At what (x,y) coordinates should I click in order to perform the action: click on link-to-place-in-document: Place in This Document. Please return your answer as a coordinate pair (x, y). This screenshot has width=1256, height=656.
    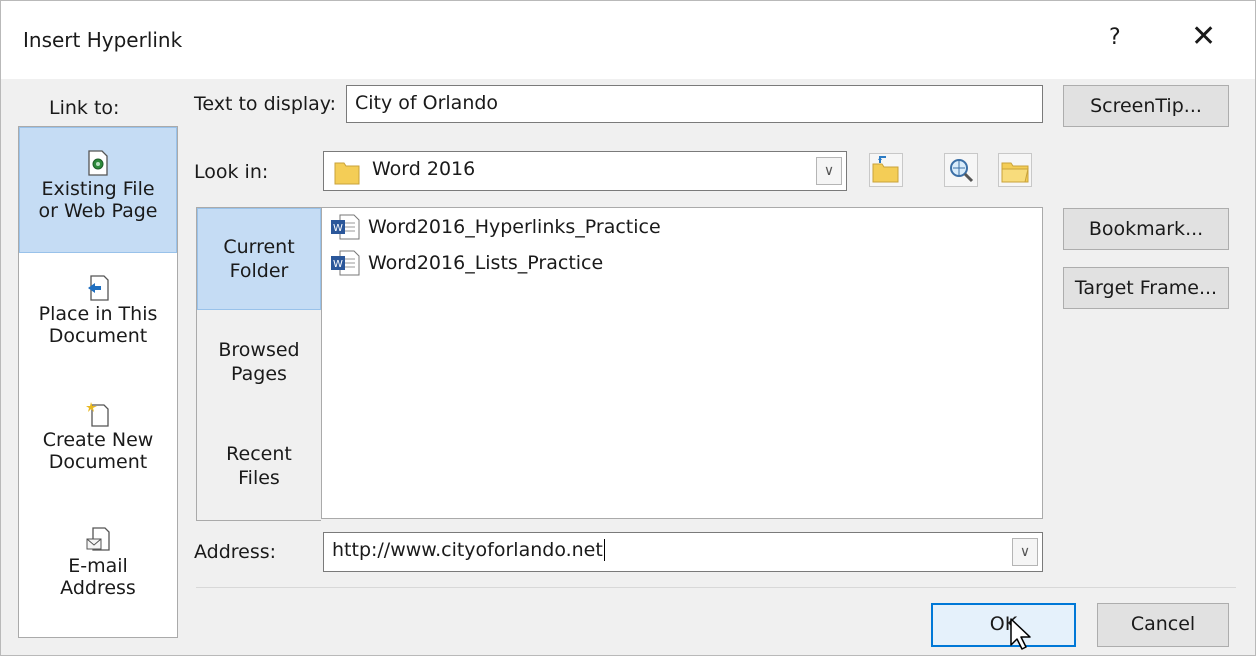
    Looking at the image, I should click on (98, 338).